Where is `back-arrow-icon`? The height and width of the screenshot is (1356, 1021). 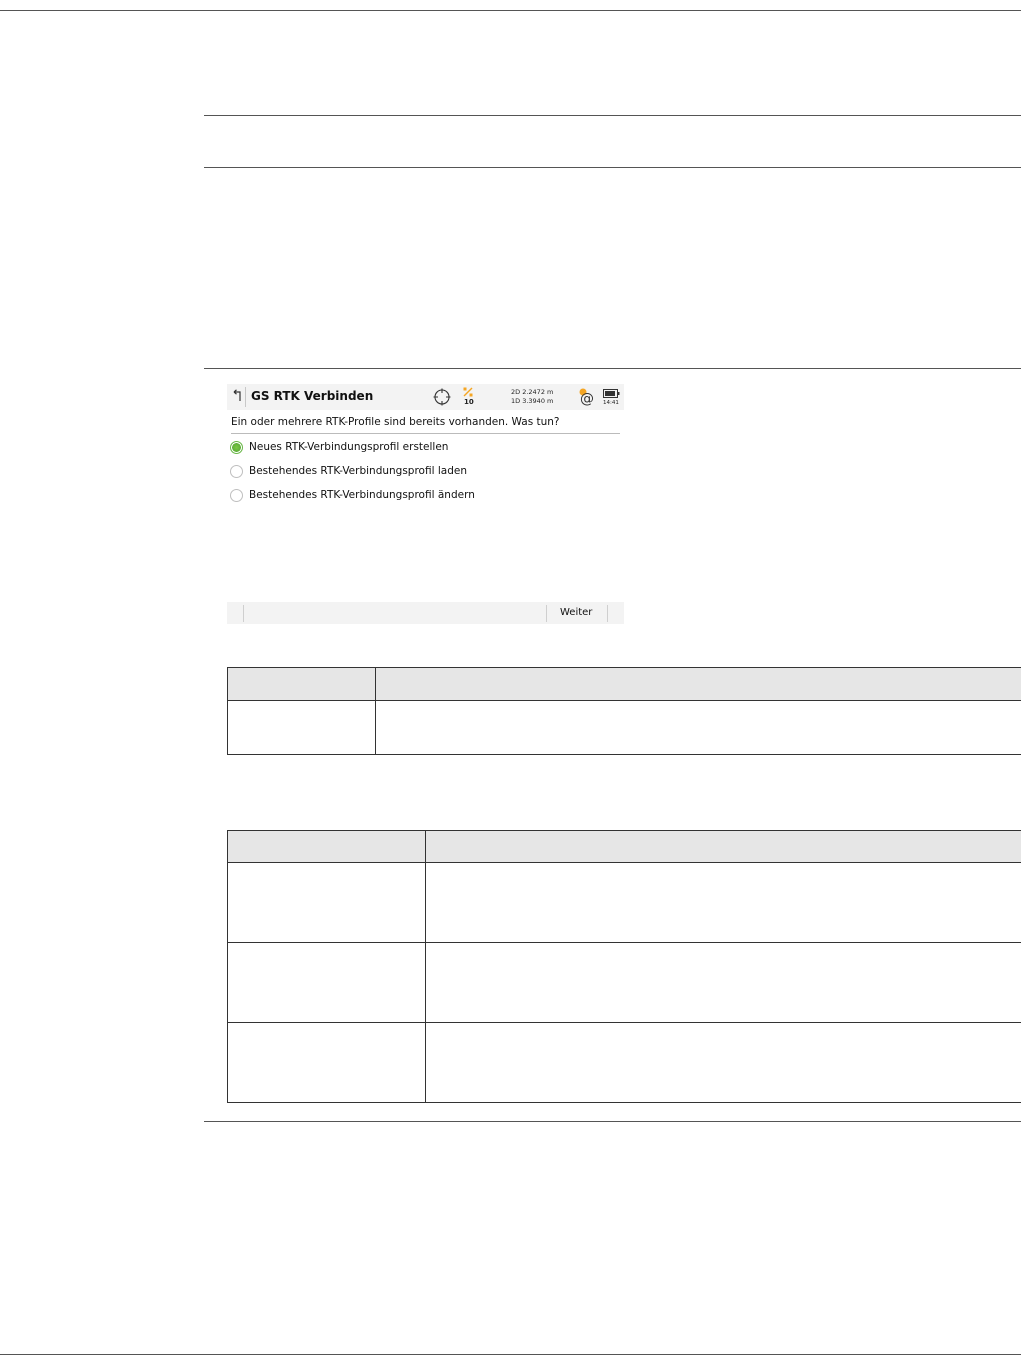 back-arrow-icon is located at coordinates (237, 396).